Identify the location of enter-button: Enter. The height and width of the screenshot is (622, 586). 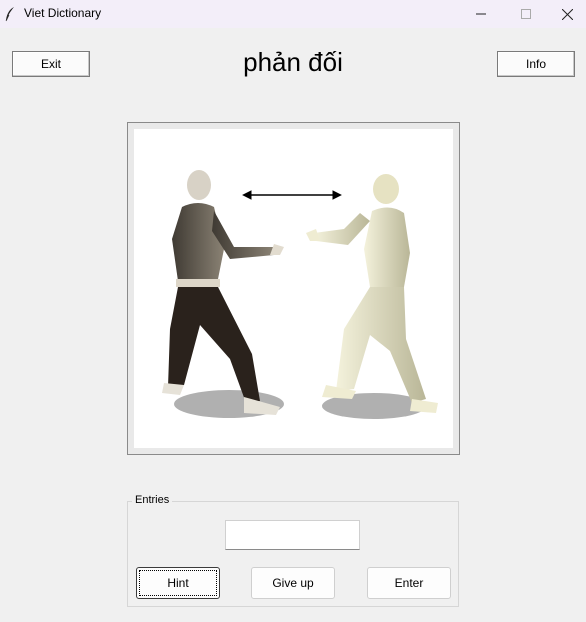
(409, 583).